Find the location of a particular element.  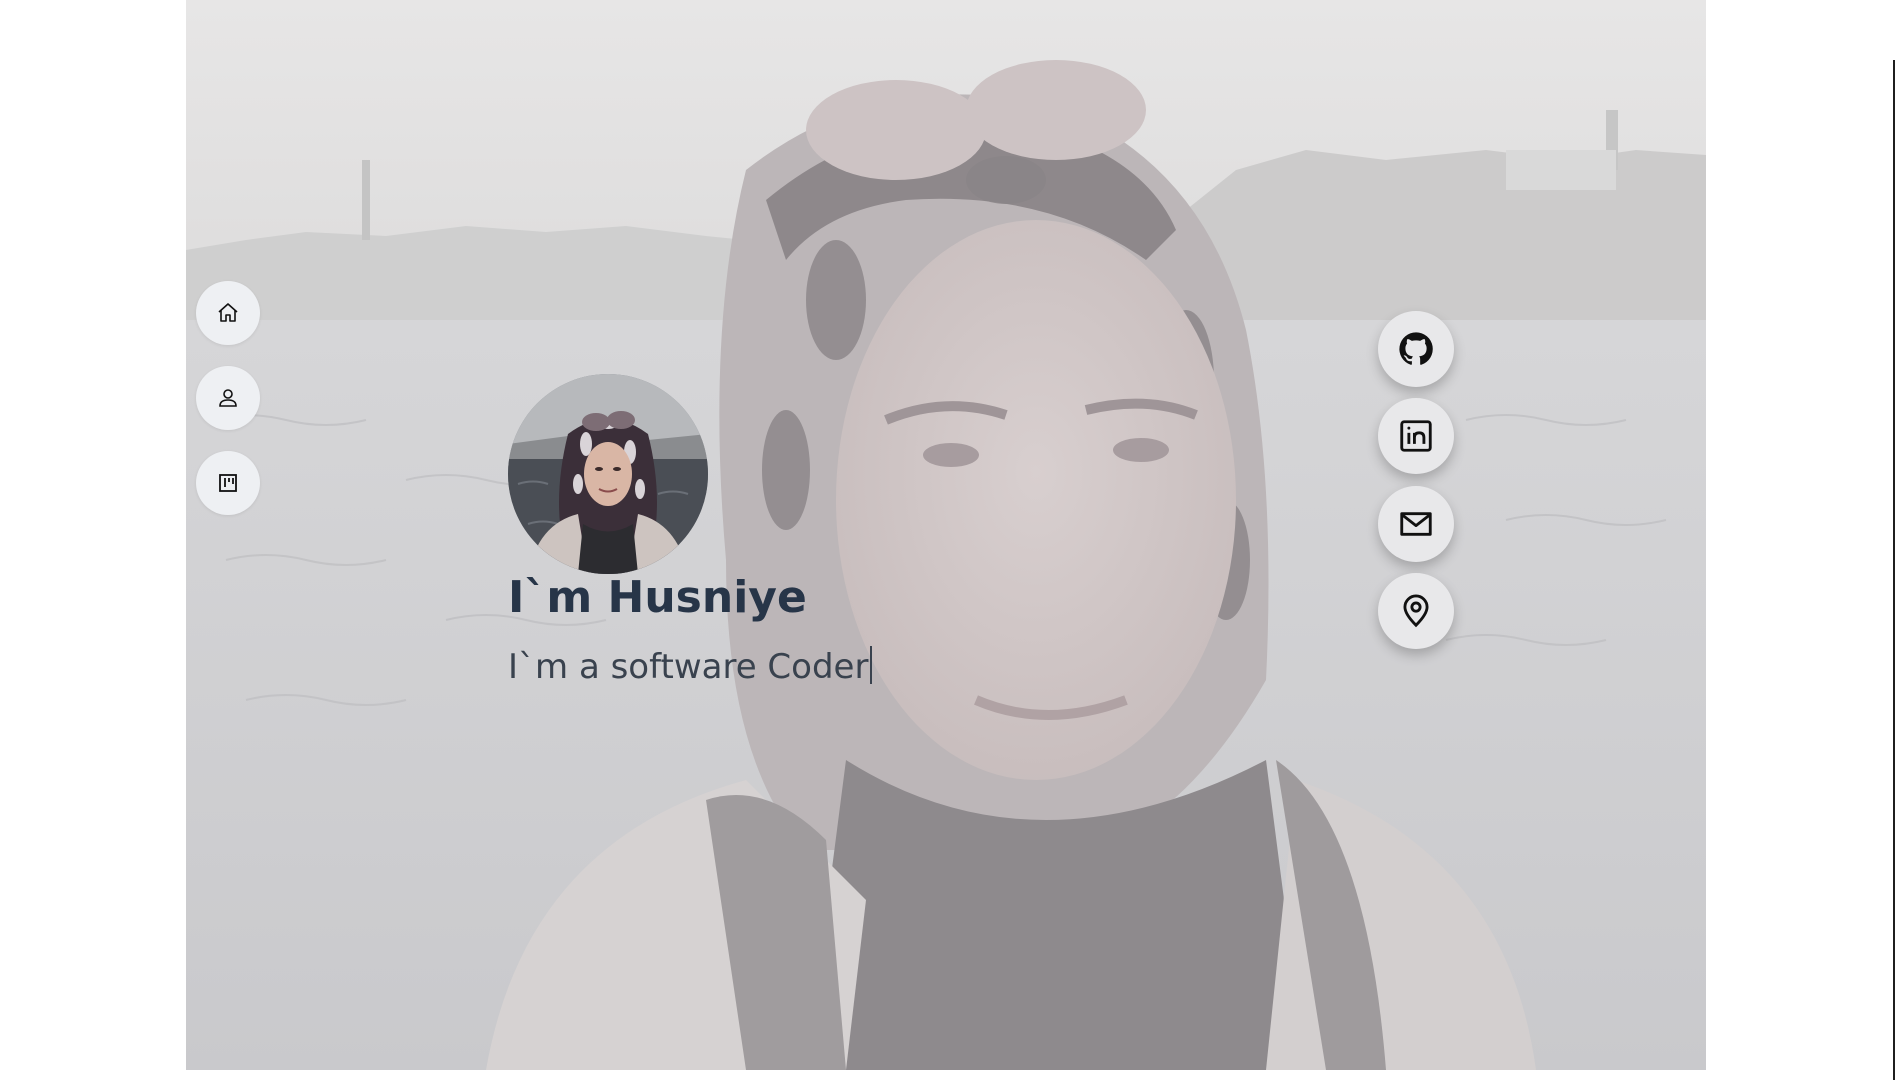

typed-text: I`m a software Coder is located at coordinates (688, 667).